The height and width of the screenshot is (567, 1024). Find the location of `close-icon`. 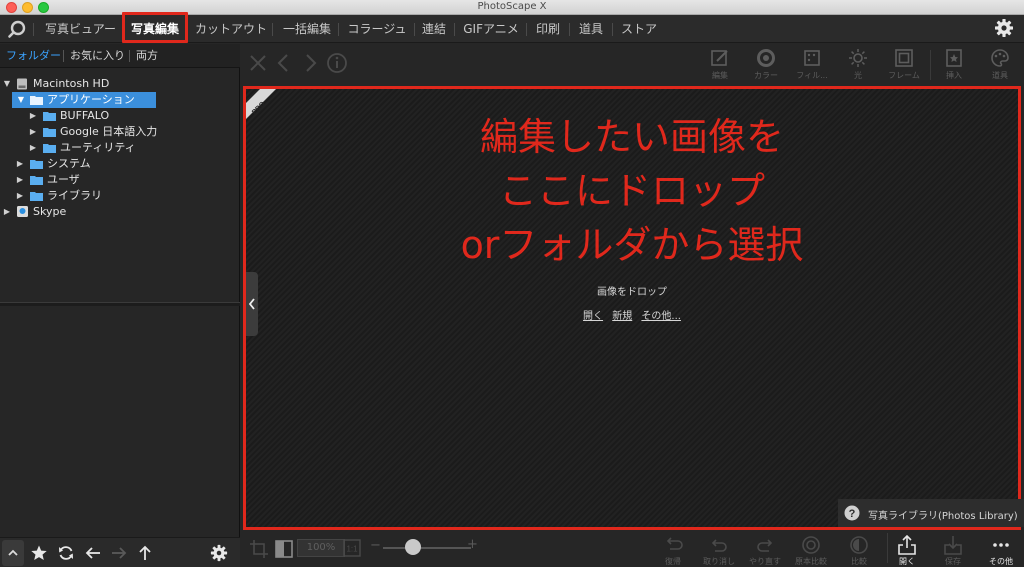

close-icon is located at coordinates (258, 63).